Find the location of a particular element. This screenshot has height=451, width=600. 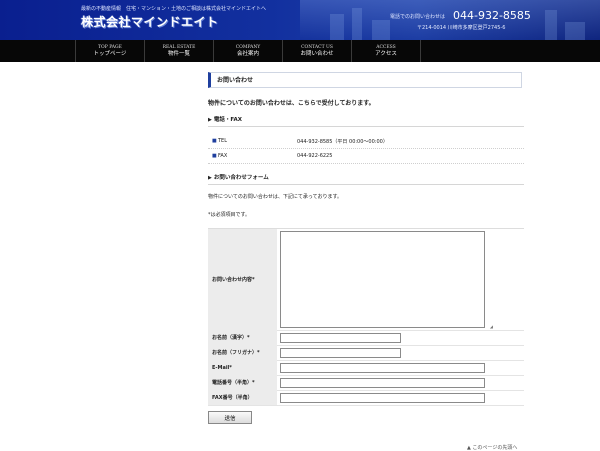

nav-item-company: COMPANY 会社案内 is located at coordinates (248, 51).